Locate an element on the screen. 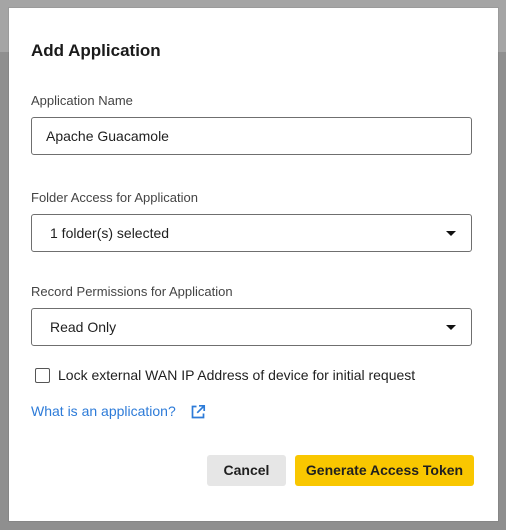 This screenshot has width=506, height=530. record-permissions-value: Read Only is located at coordinates (83, 327).